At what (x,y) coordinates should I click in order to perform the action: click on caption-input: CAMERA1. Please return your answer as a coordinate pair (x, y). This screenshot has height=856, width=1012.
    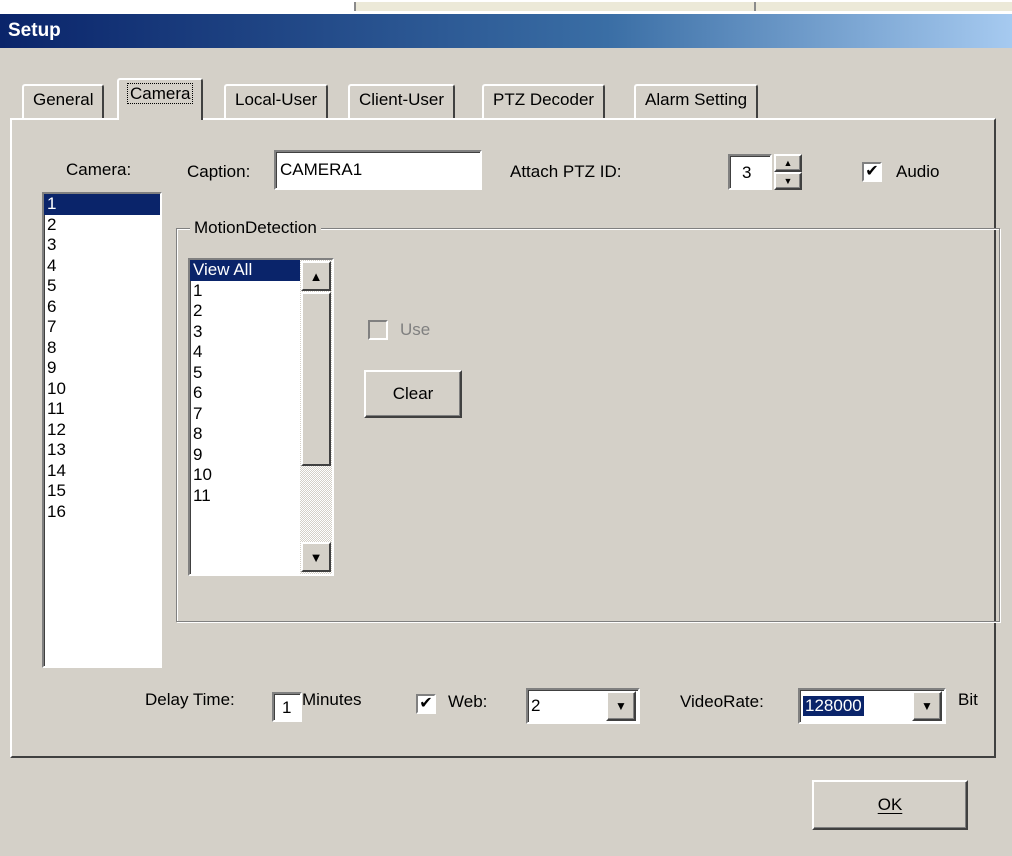
    Looking at the image, I should click on (378, 170).